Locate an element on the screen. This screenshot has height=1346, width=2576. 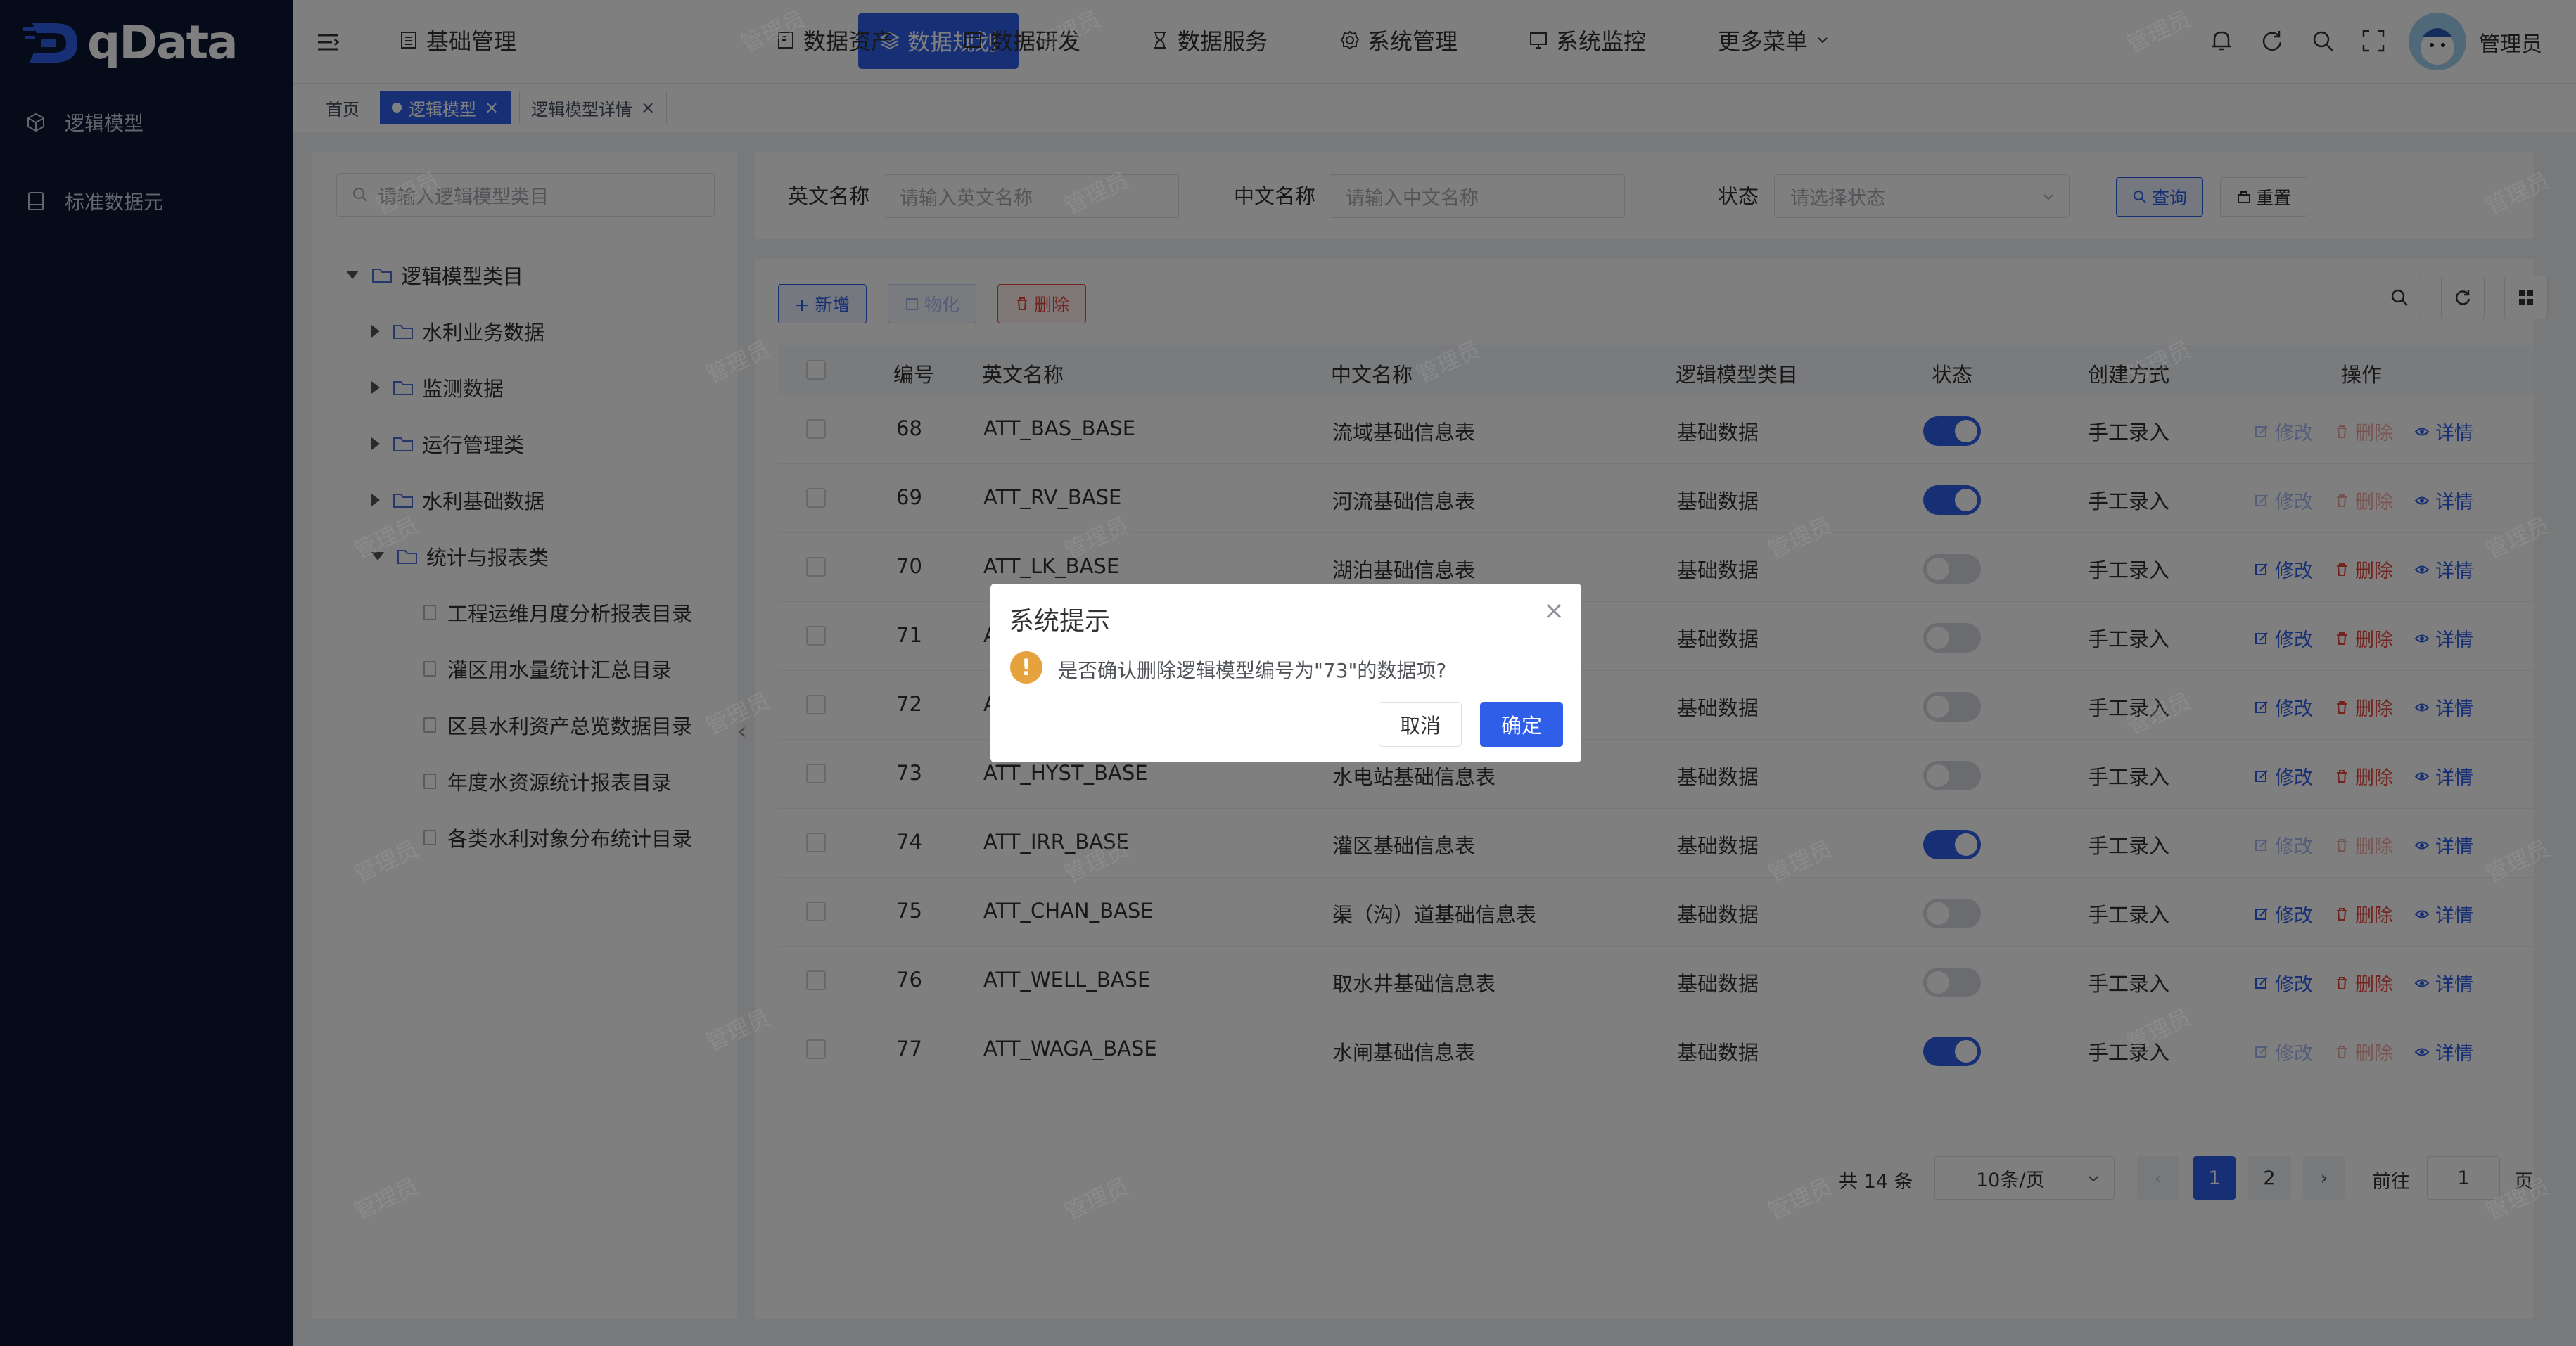
confirm-dialog: 系统提示 × ! 是否确认删除逻辑模型编号为"73"的数据项? 取消 确定 is located at coordinates (1285, 673).